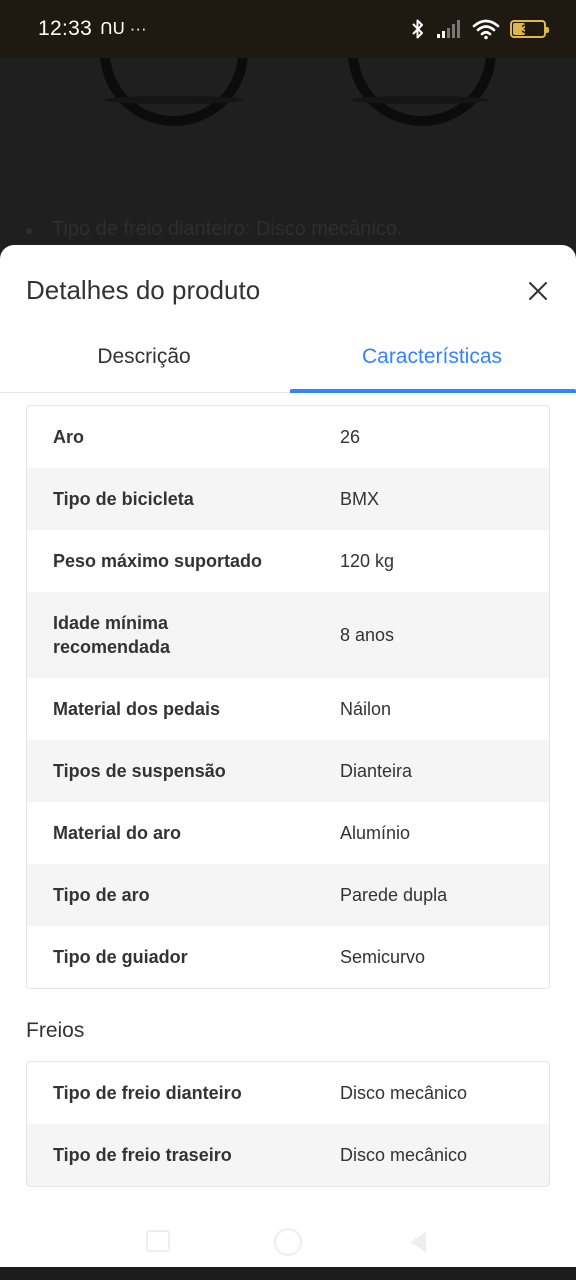  What do you see at coordinates (101, 895) in the screenshot?
I see `spec-label: Tipo de aro` at bounding box center [101, 895].